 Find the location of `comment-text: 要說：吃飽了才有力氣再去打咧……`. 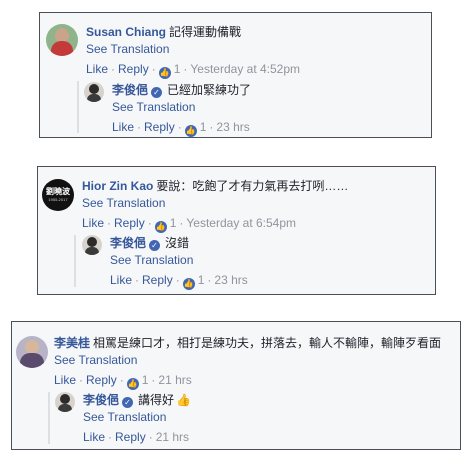

comment-text: 要說：吃飽了才有力氣再去打咧…… is located at coordinates (252, 186).